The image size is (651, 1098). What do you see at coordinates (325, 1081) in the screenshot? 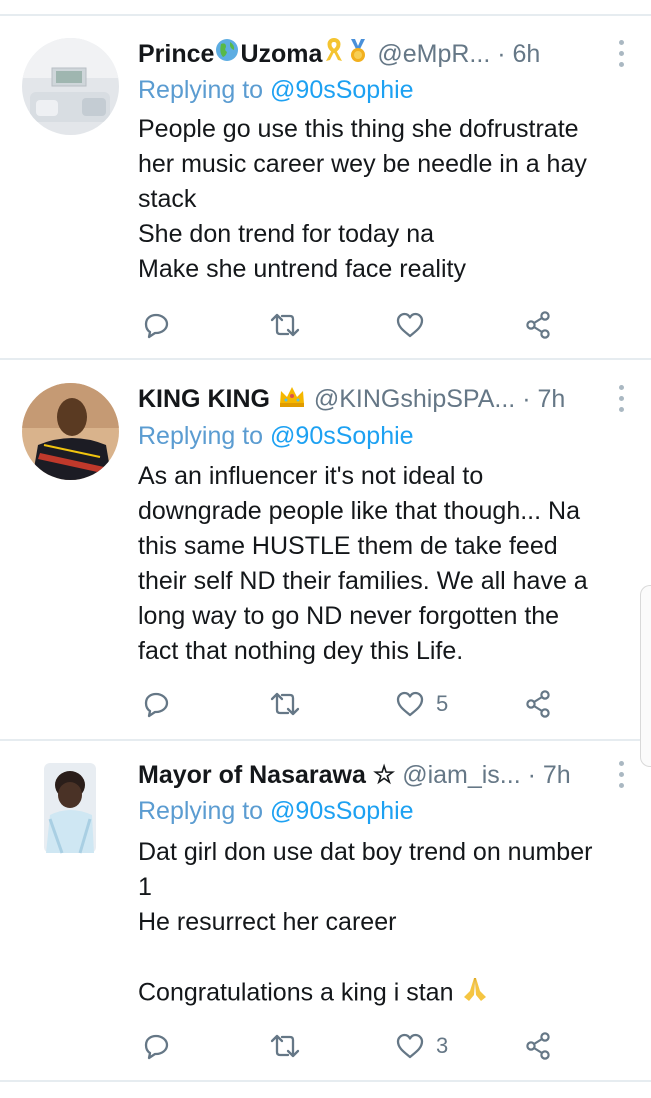
I see `bottom-divider` at bounding box center [325, 1081].